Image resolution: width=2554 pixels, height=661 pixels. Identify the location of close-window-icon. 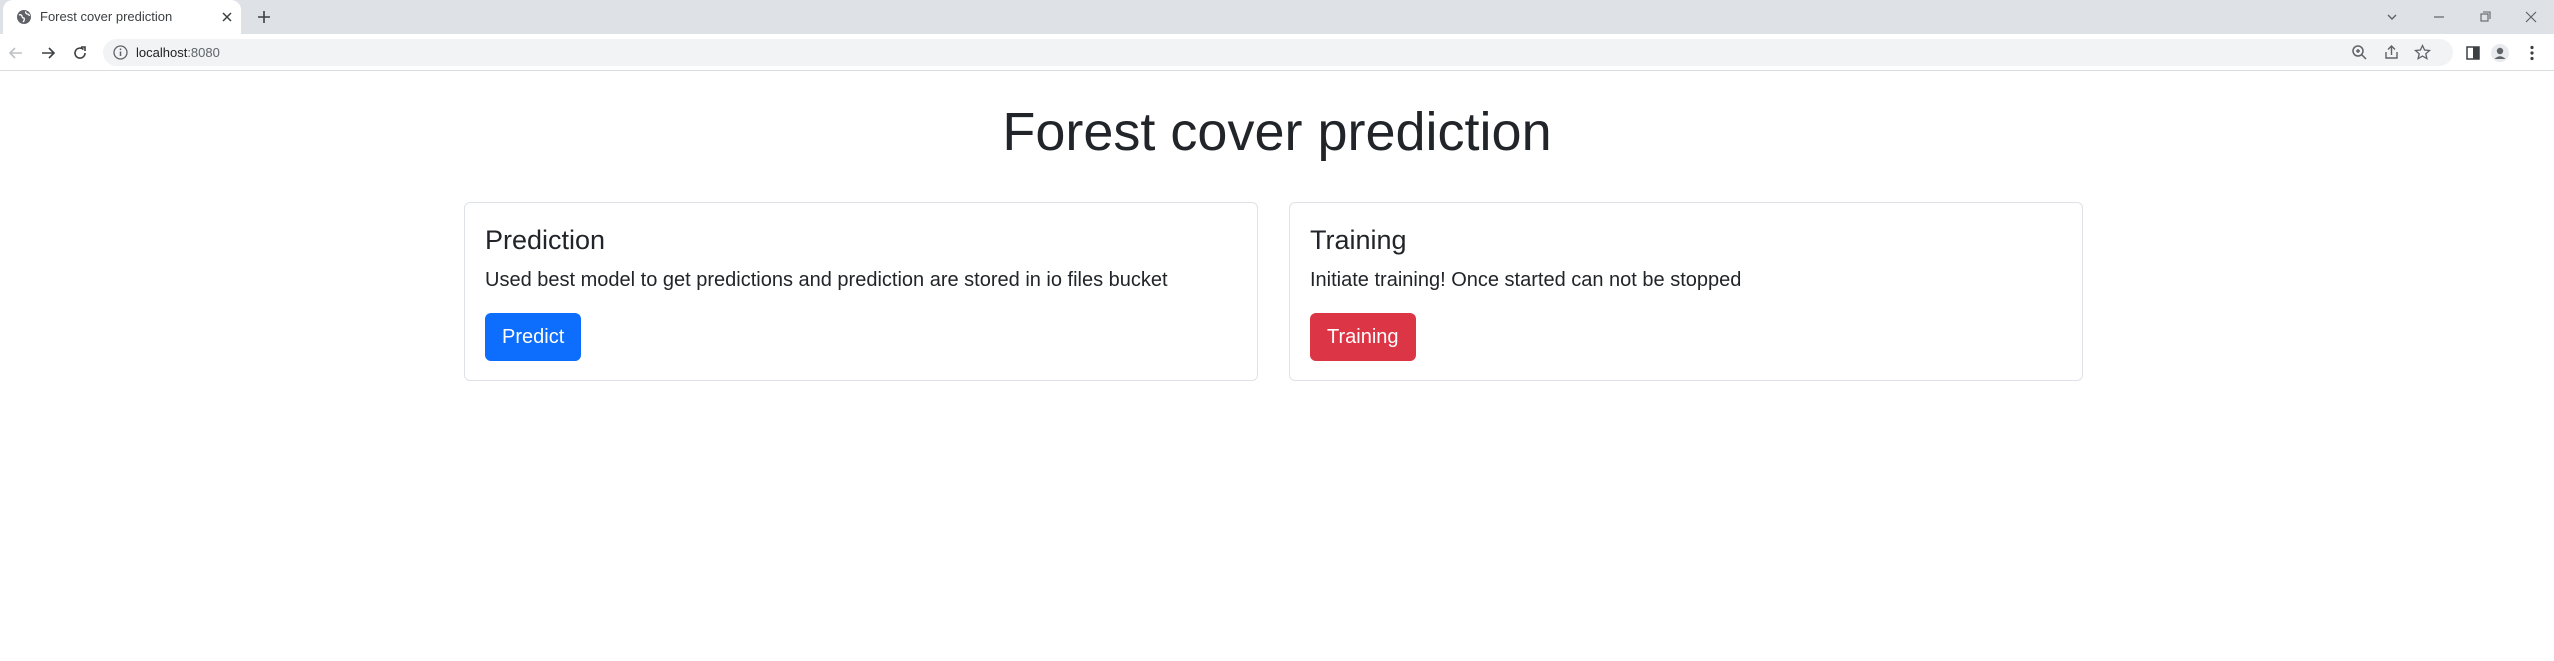
(2531, 17).